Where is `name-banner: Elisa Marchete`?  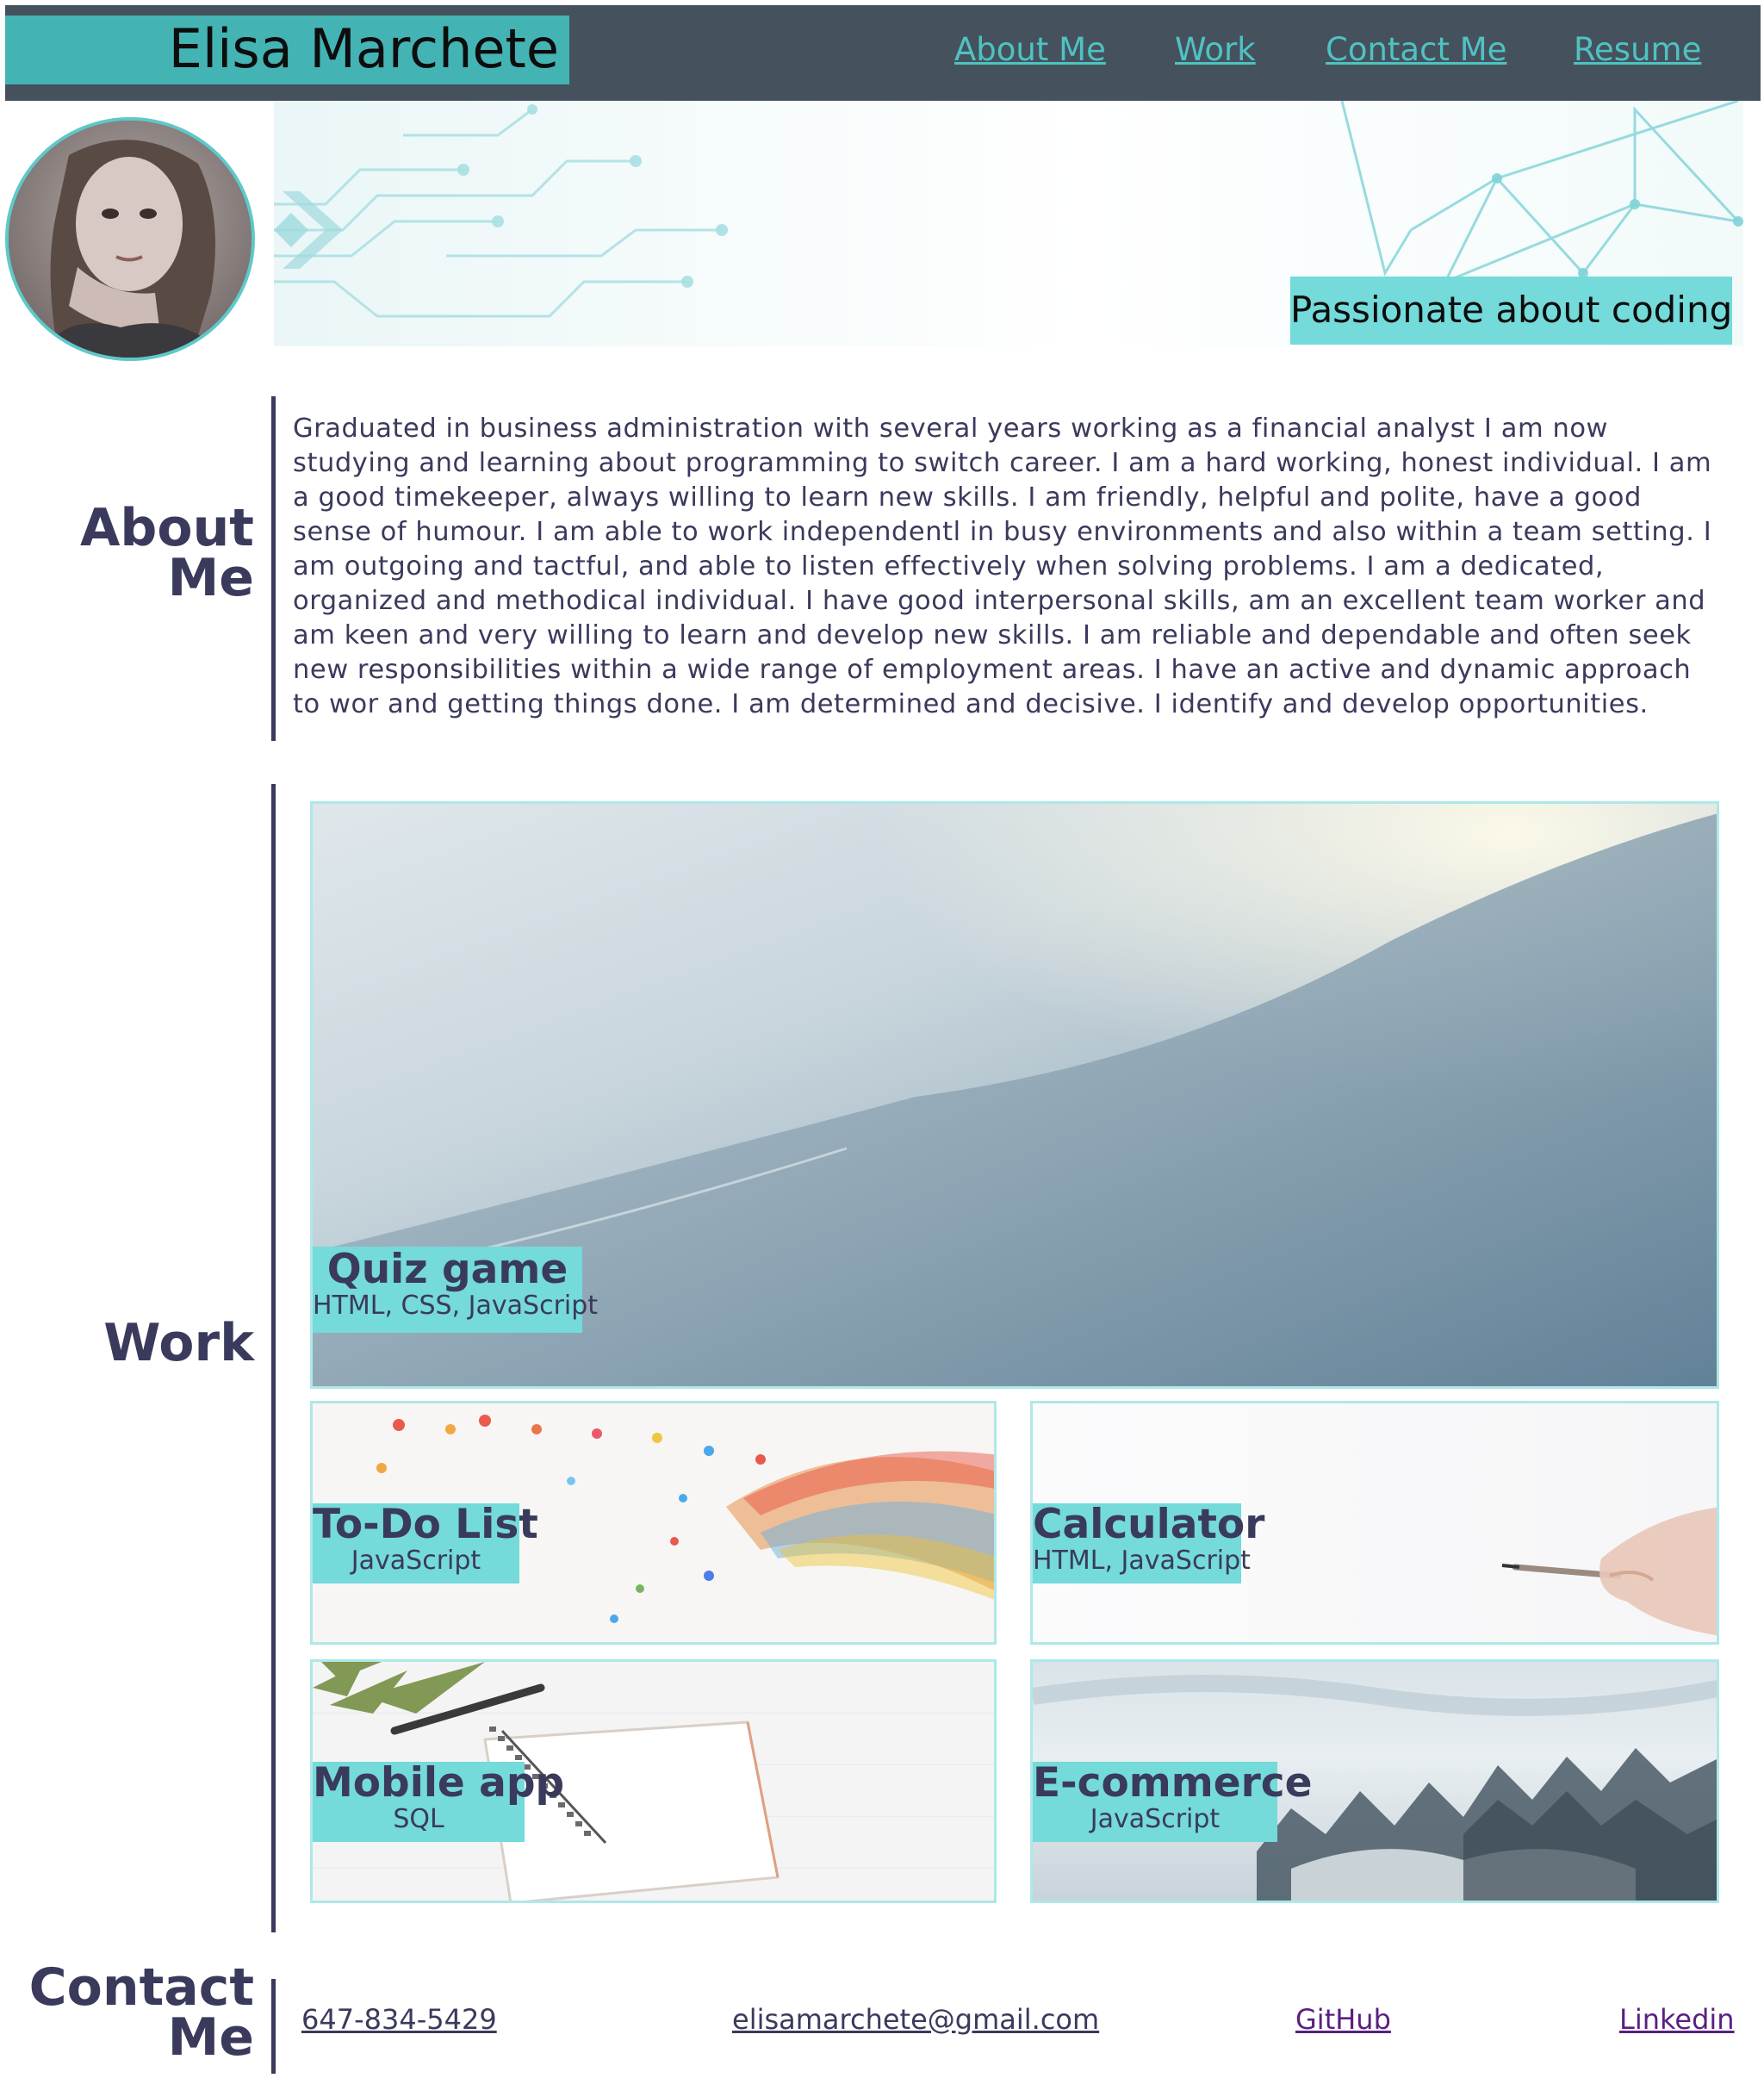
name-banner: Elisa Marchete is located at coordinates (287, 50).